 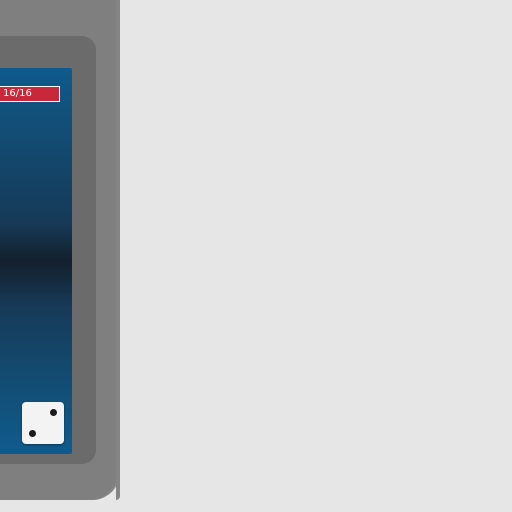 I want to click on die-two-icon, so click(x=43, y=423).